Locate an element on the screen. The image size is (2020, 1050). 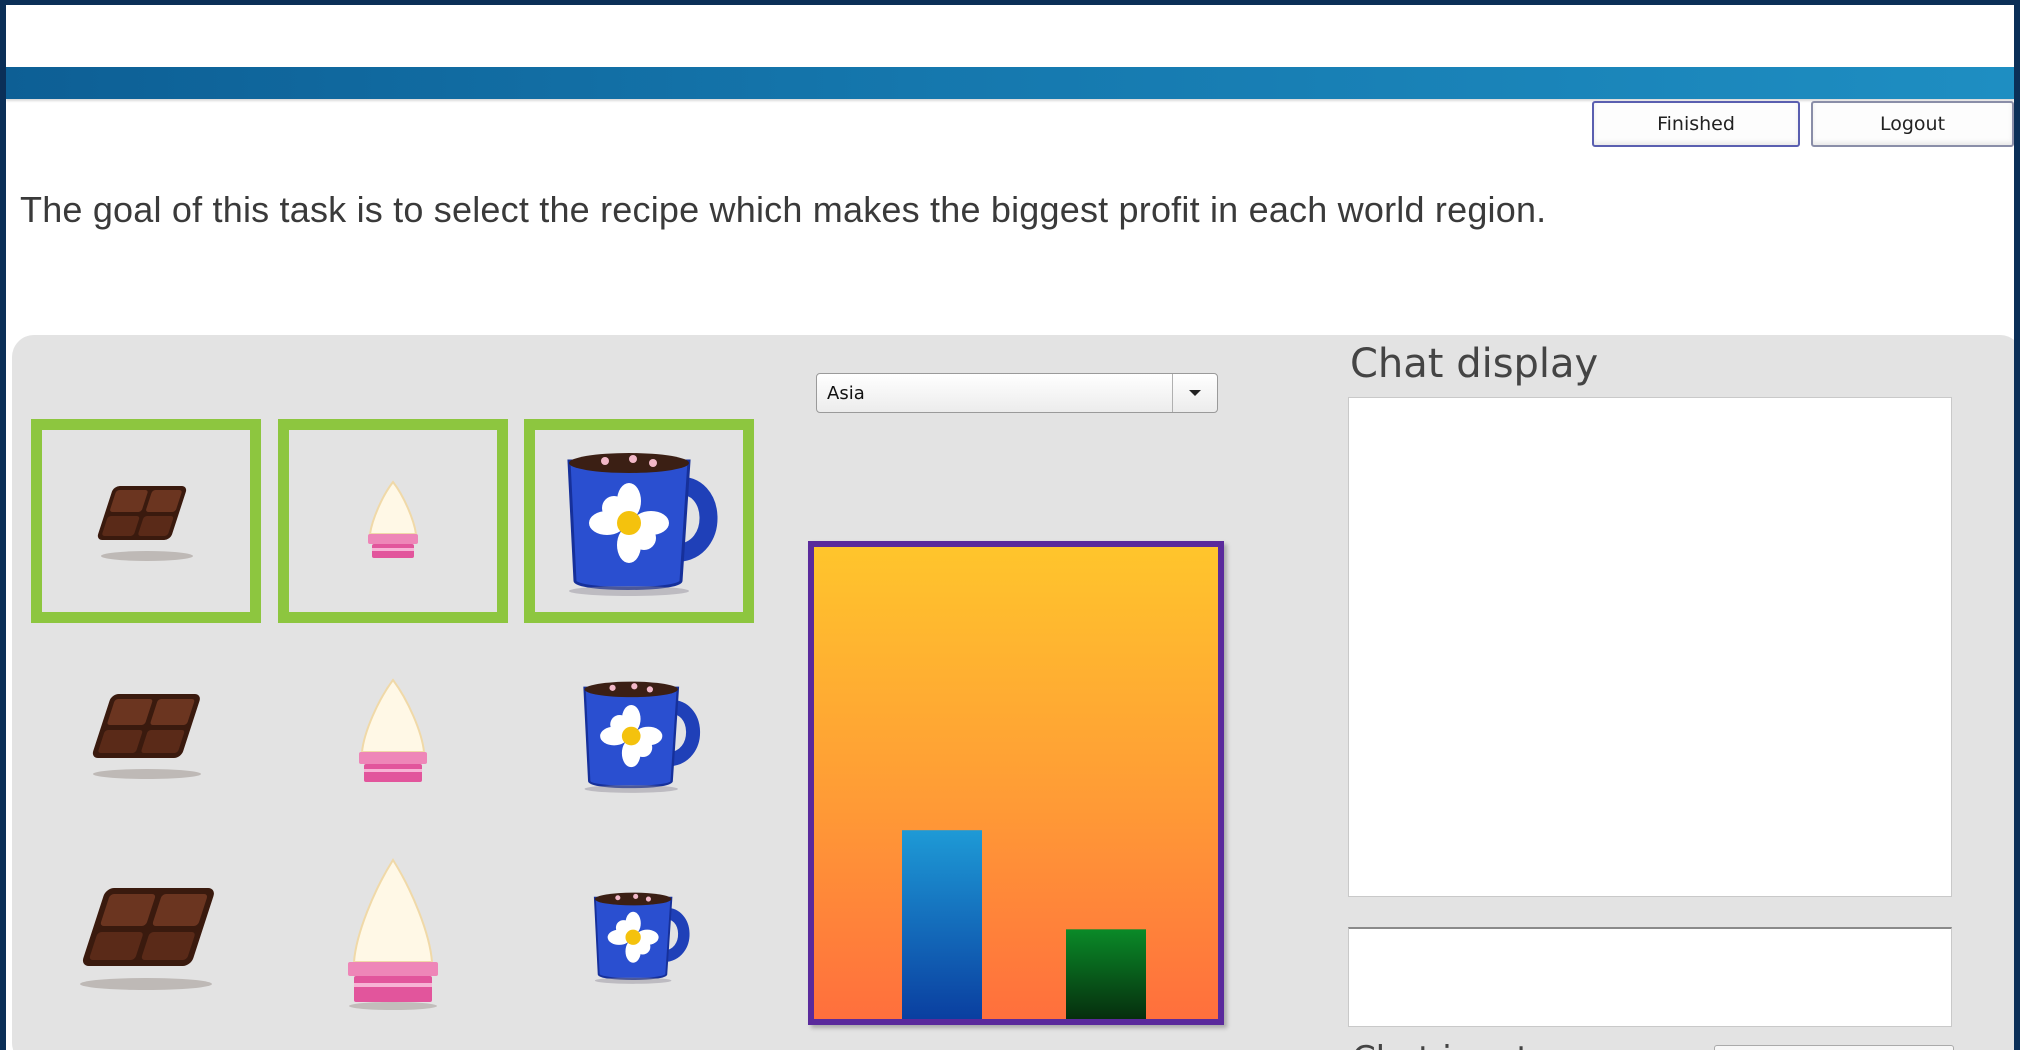
chocolate-medium-option is located at coordinates (146, 734).